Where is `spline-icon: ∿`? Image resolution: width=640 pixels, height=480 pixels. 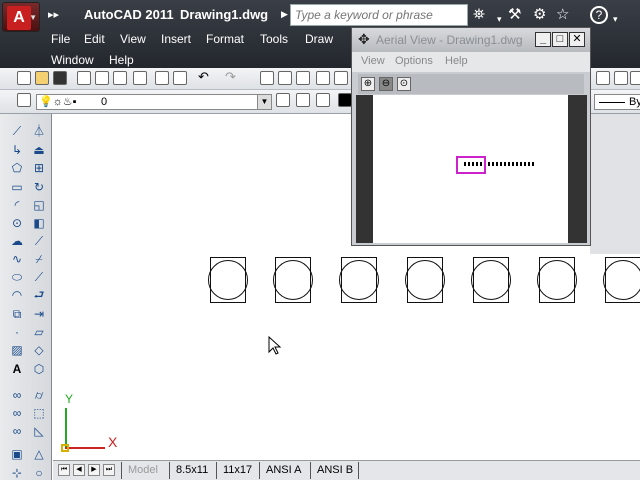 spline-icon: ∿ is located at coordinates (17, 259).